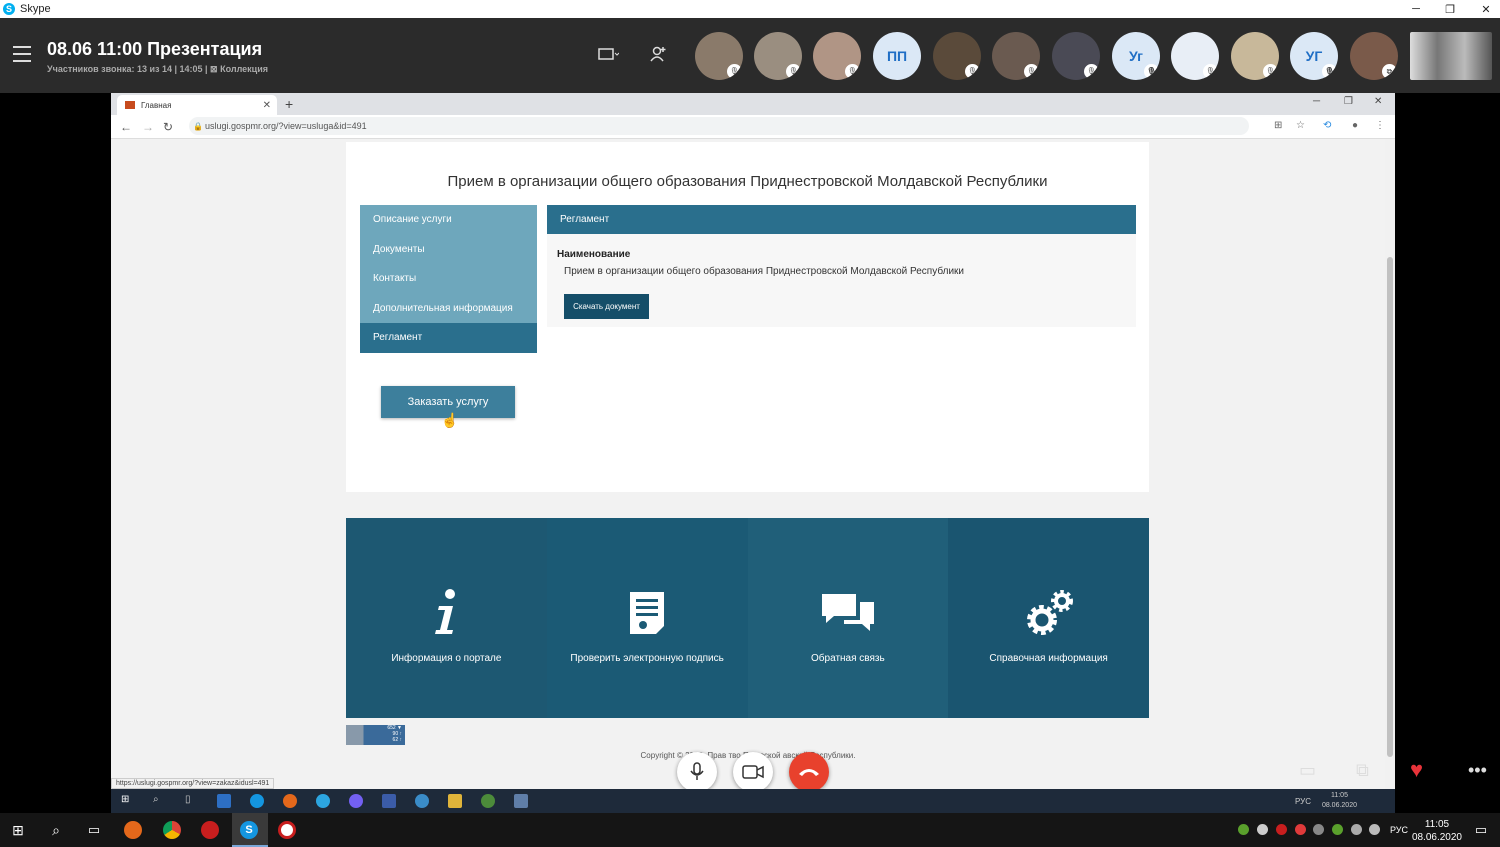 The width and height of the screenshot is (1500, 847). What do you see at coordinates (1278, 125) in the screenshot?
I see `translate-icon: ⊞` at bounding box center [1278, 125].